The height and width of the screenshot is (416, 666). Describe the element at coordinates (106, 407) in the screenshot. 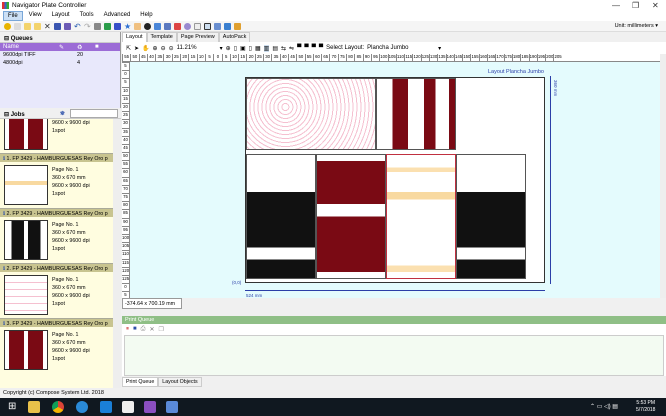

I see `teamviewer-icon` at that location.